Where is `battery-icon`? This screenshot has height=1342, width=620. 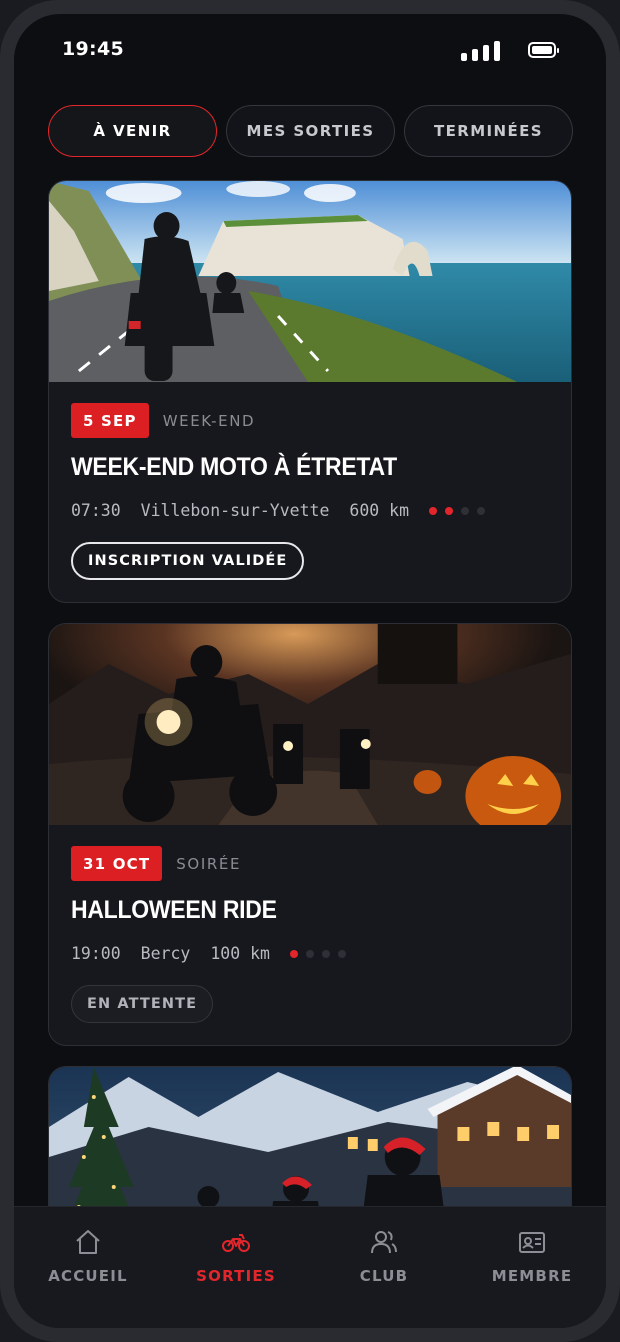
battery-icon is located at coordinates (543, 50).